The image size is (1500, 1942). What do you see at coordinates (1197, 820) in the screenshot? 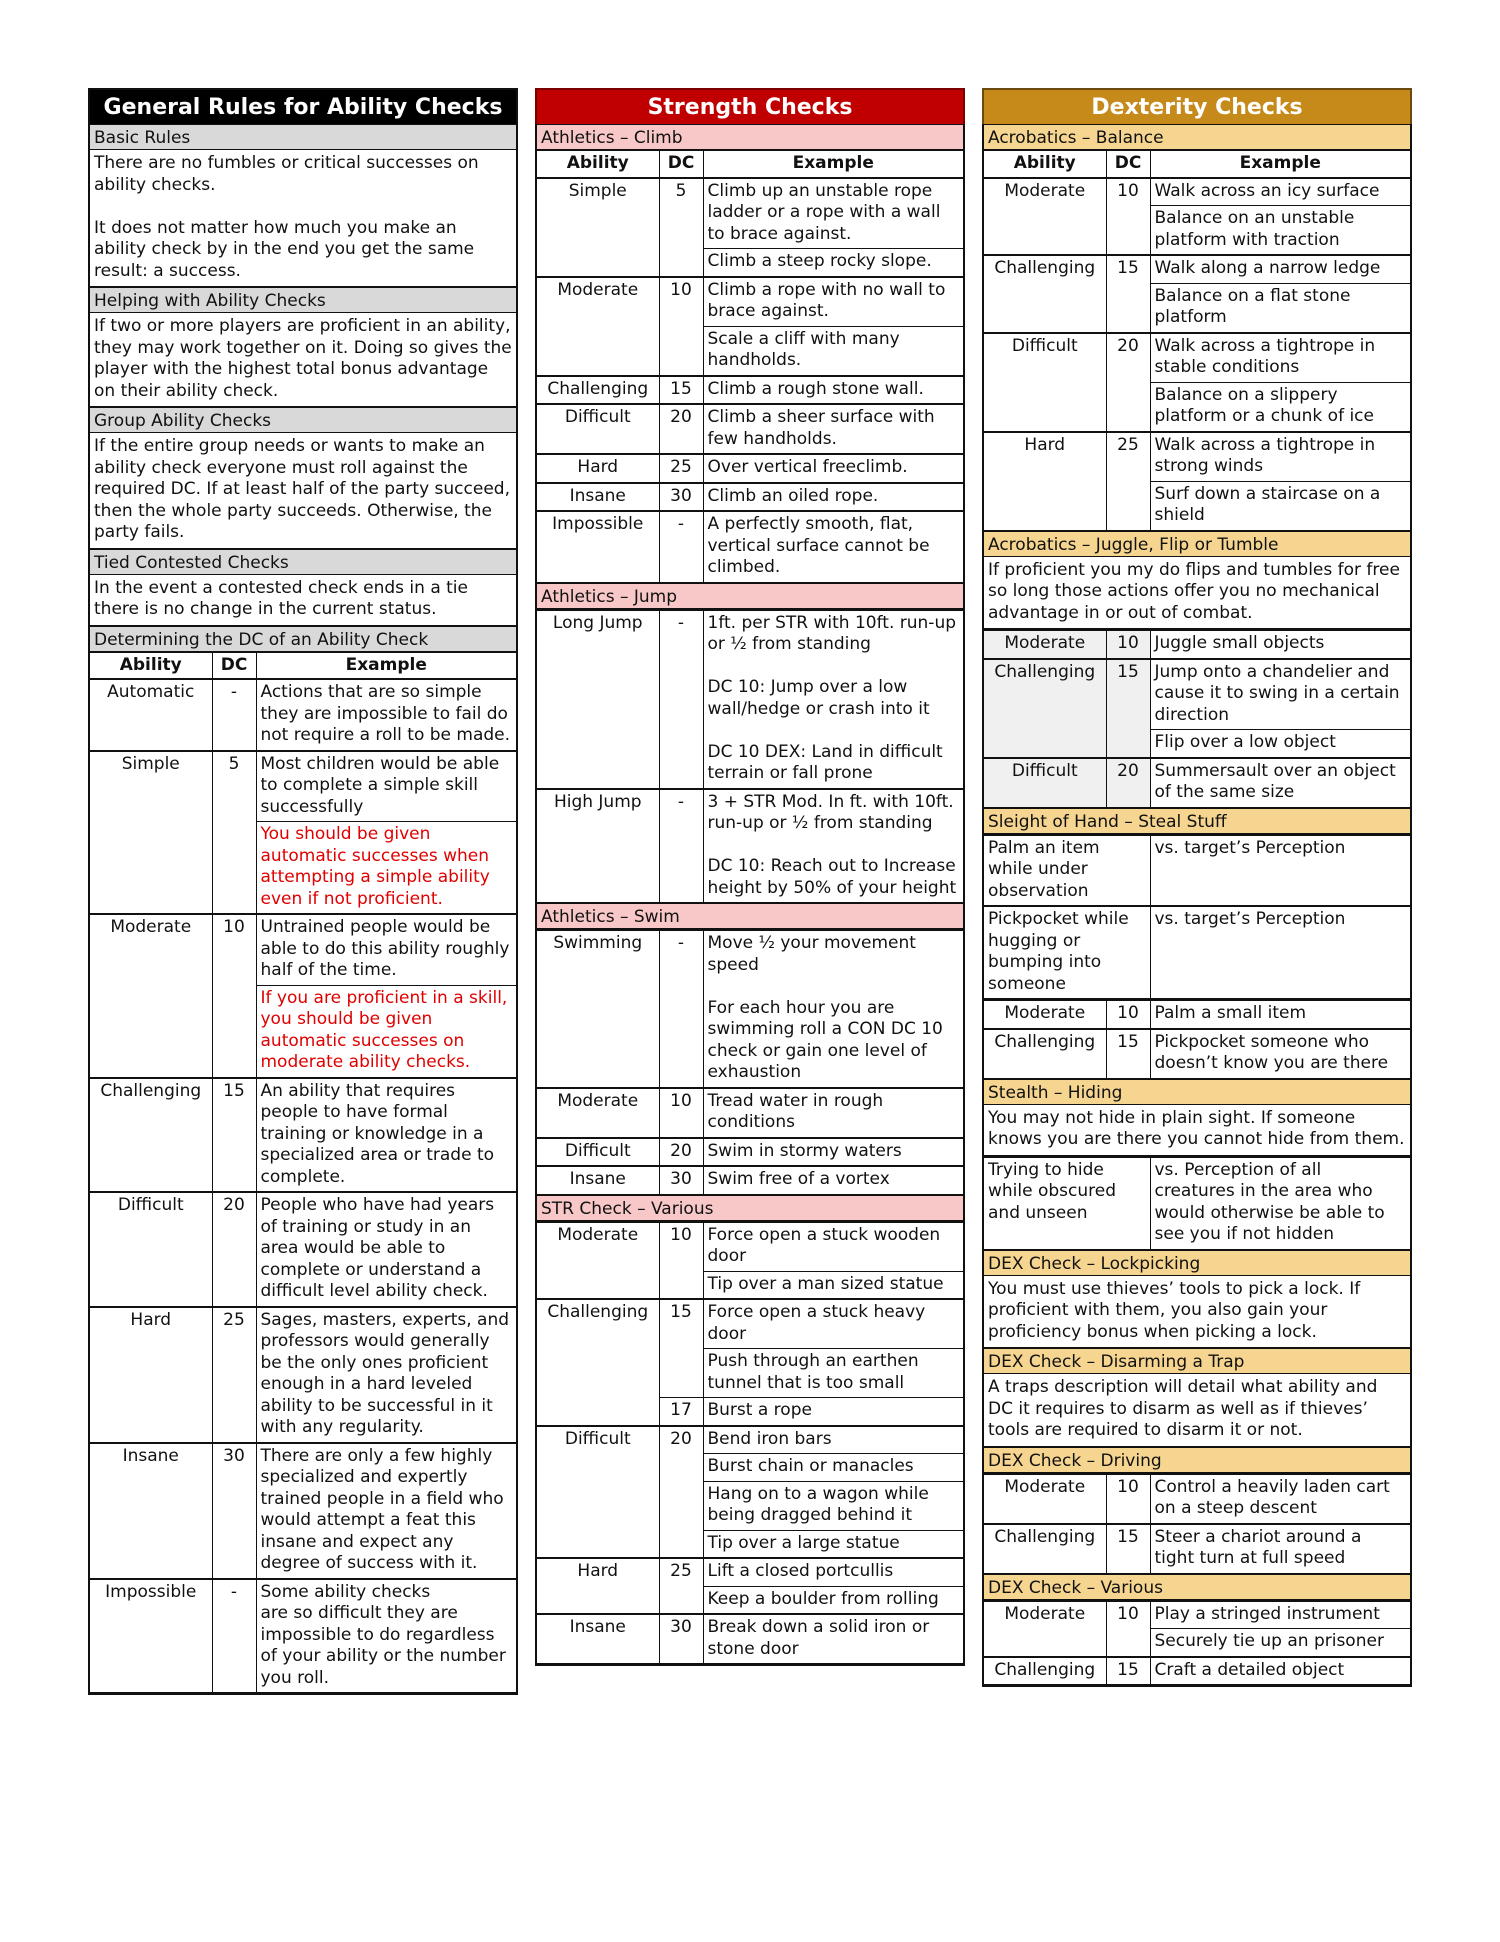
I see `sleight-heading: Sleight of Hand – Steal Stuff` at bounding box center [1197, 820].